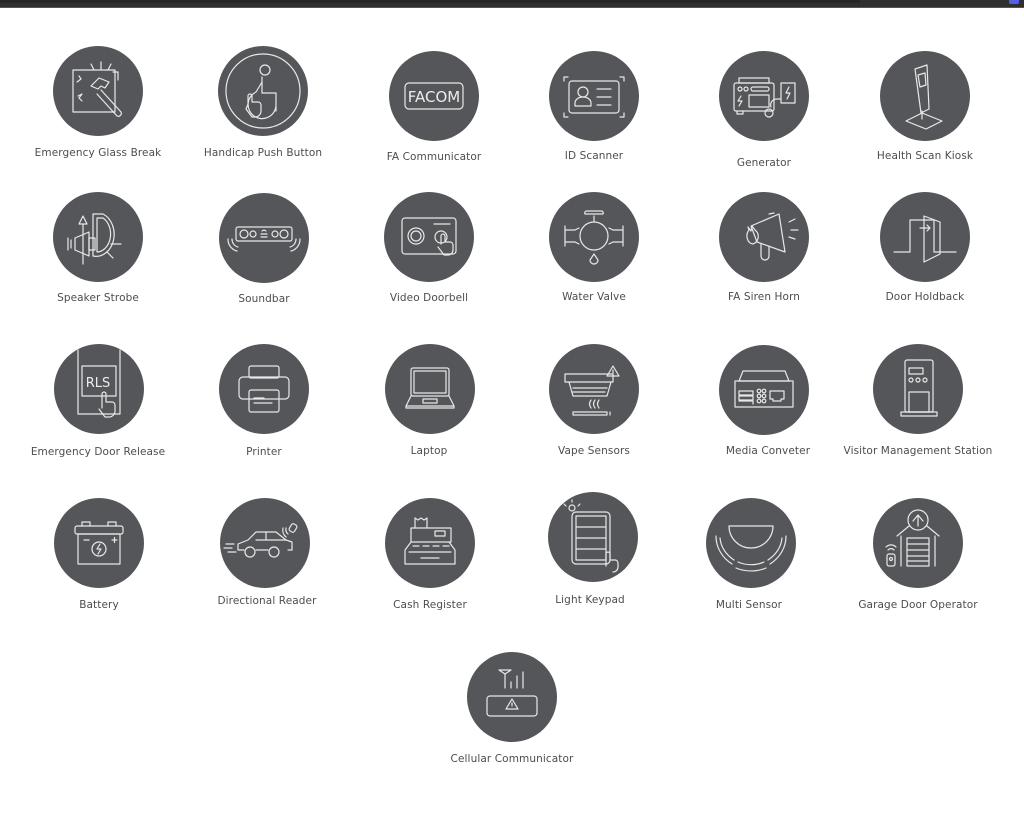  I want to click on door-open-icon, so click(925, 237).